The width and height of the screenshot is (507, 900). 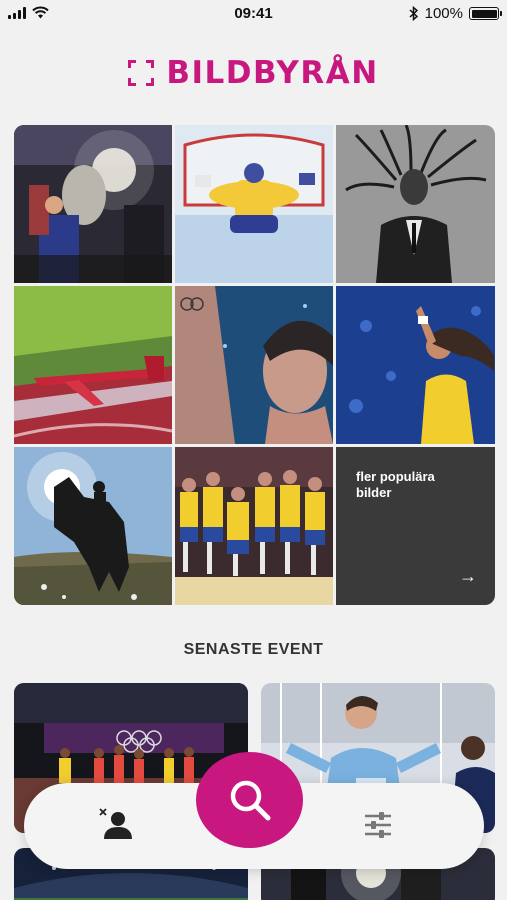 I want to click on search-button, so click(x=249, y=800).